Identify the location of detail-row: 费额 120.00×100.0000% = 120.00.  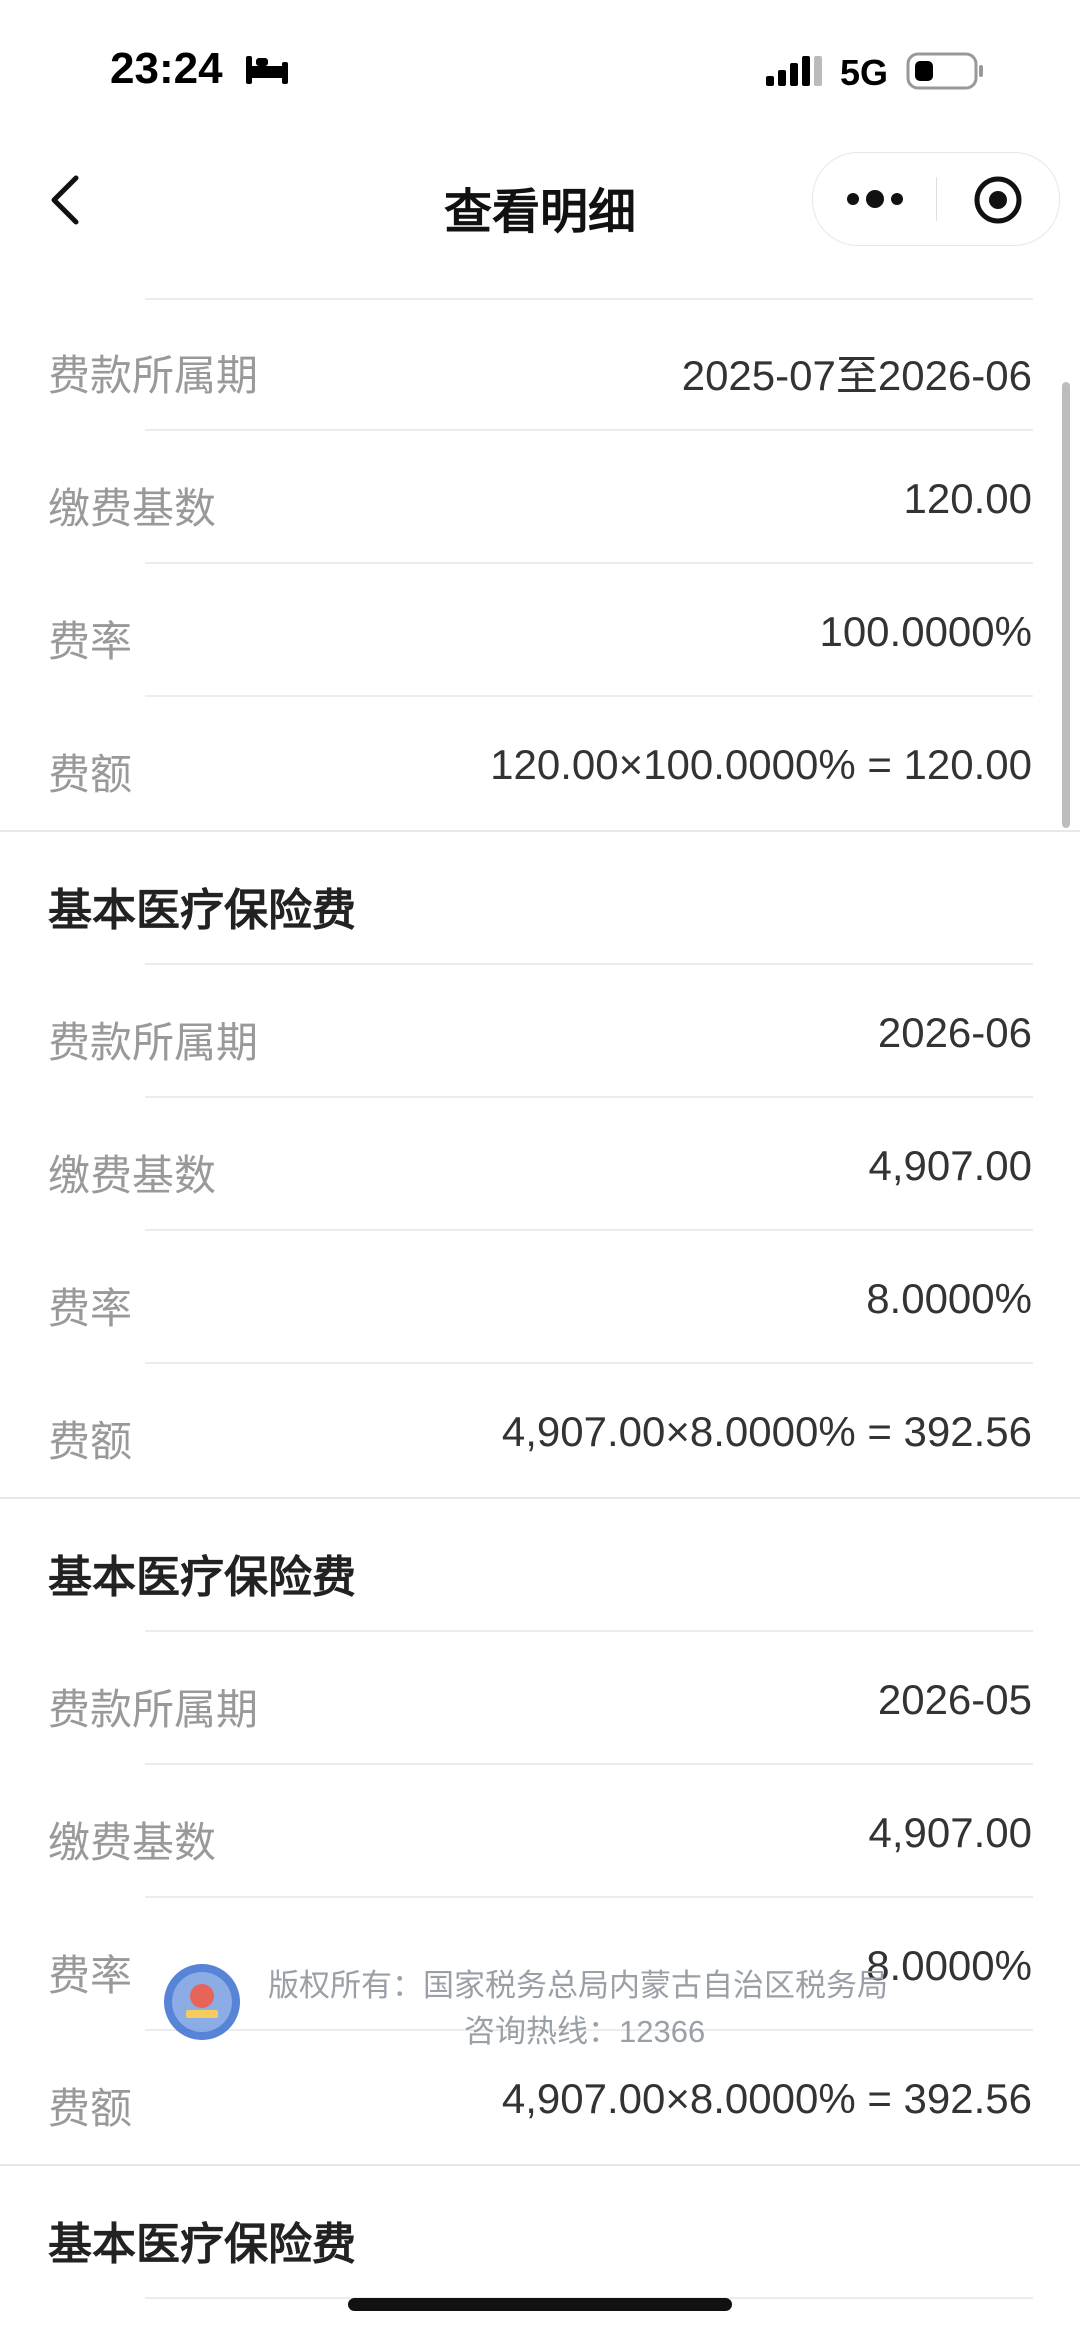
(540, 763).